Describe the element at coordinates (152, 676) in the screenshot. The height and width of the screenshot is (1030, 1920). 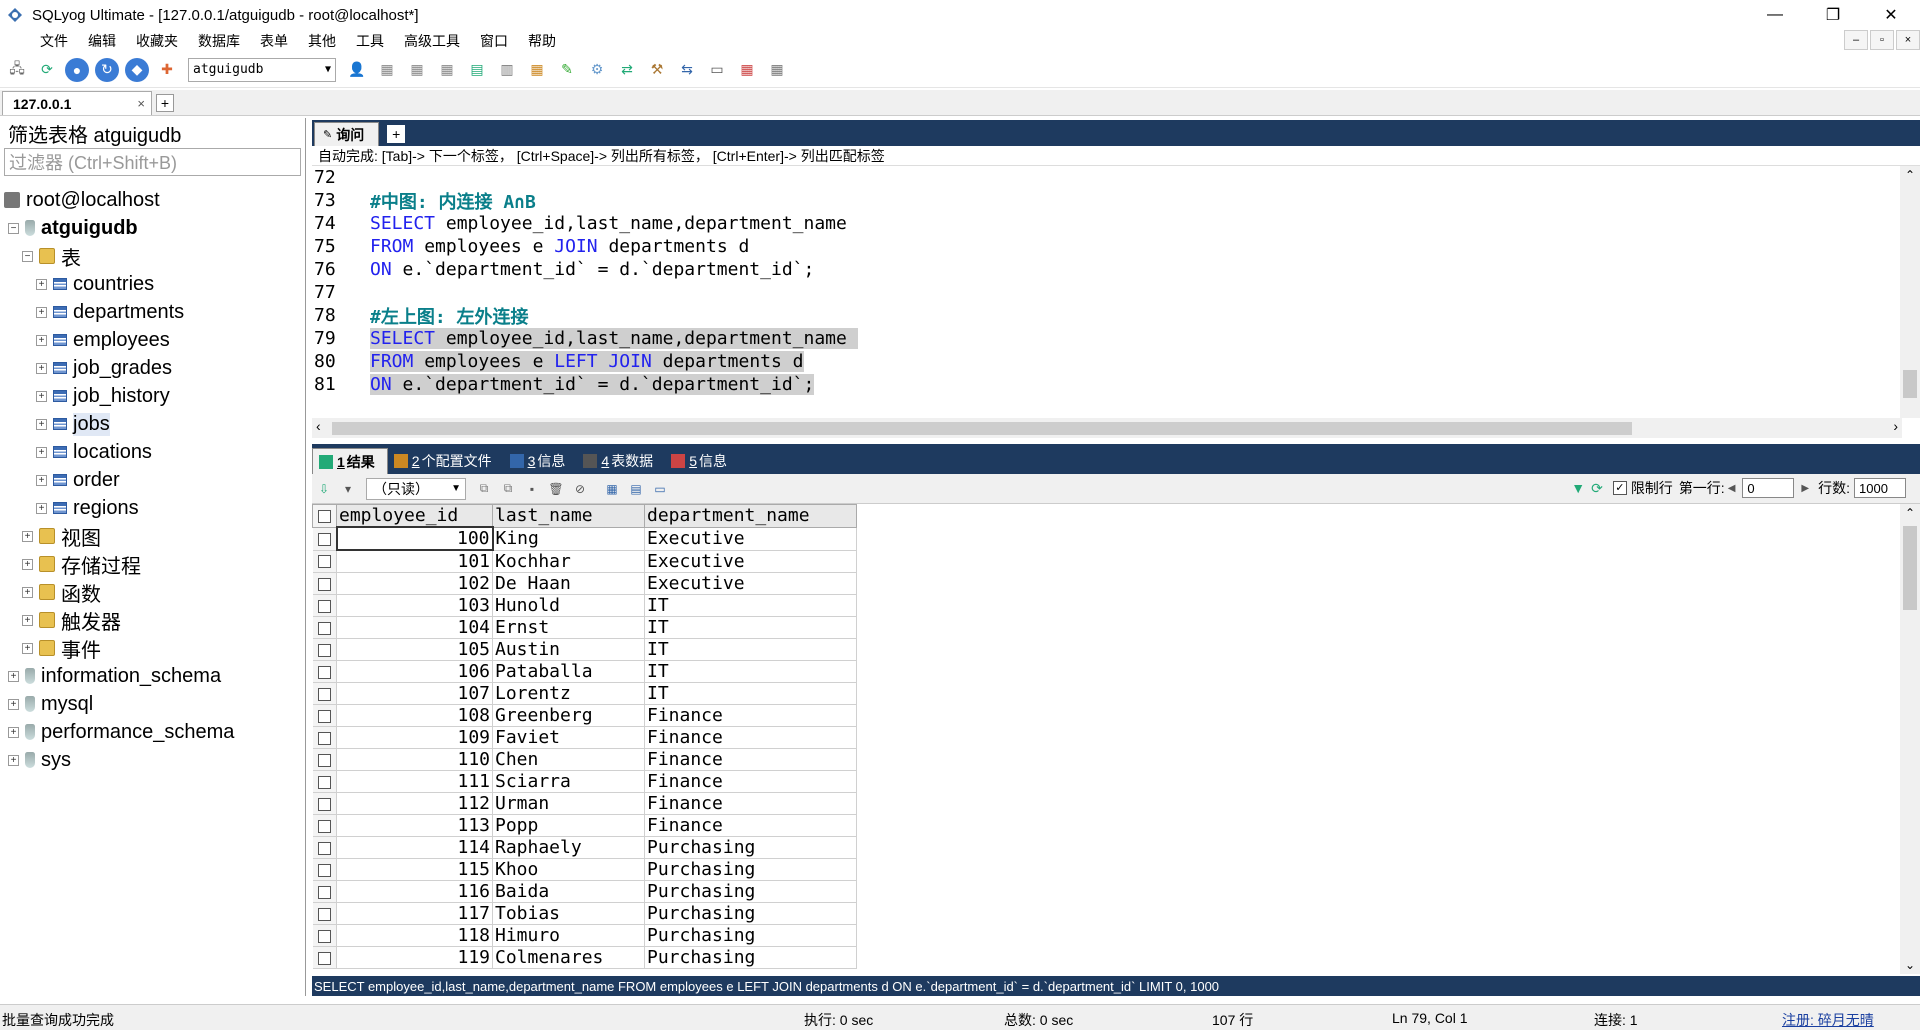
I see `tree-database: + information_schema` at that location.